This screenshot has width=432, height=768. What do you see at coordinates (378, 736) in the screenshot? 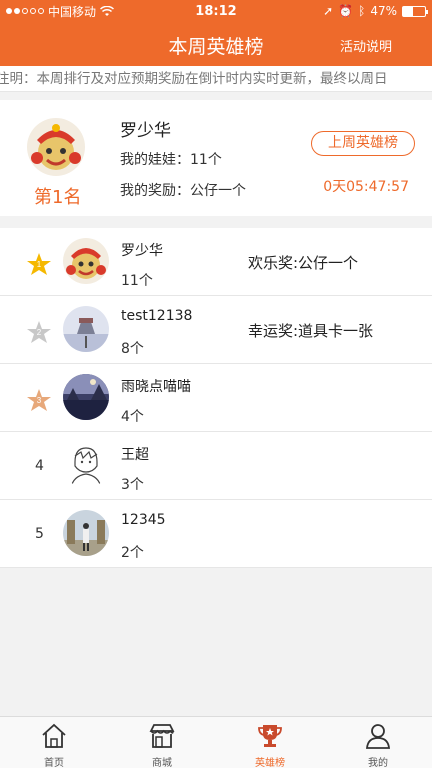
I see `user-icon` at bounding box center [378, 736].